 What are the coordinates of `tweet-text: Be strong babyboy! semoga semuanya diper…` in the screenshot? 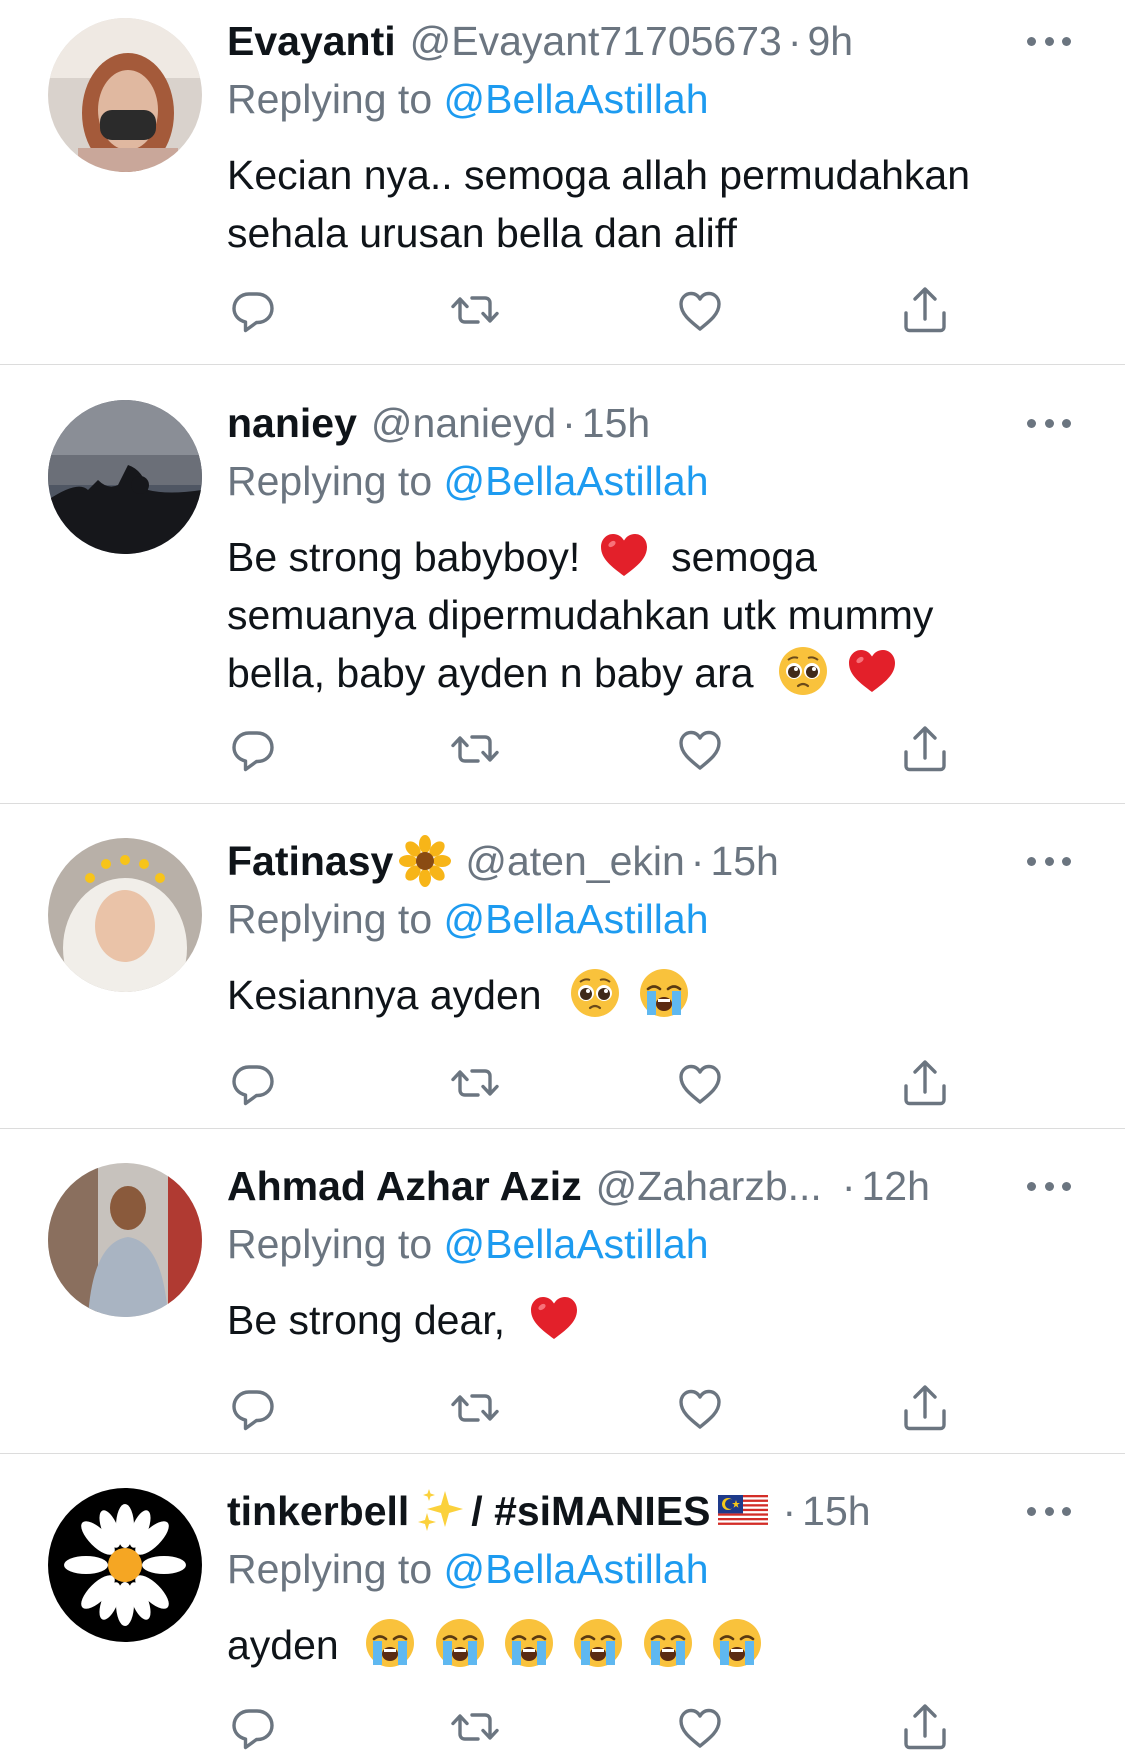 It's located at (652, 615).